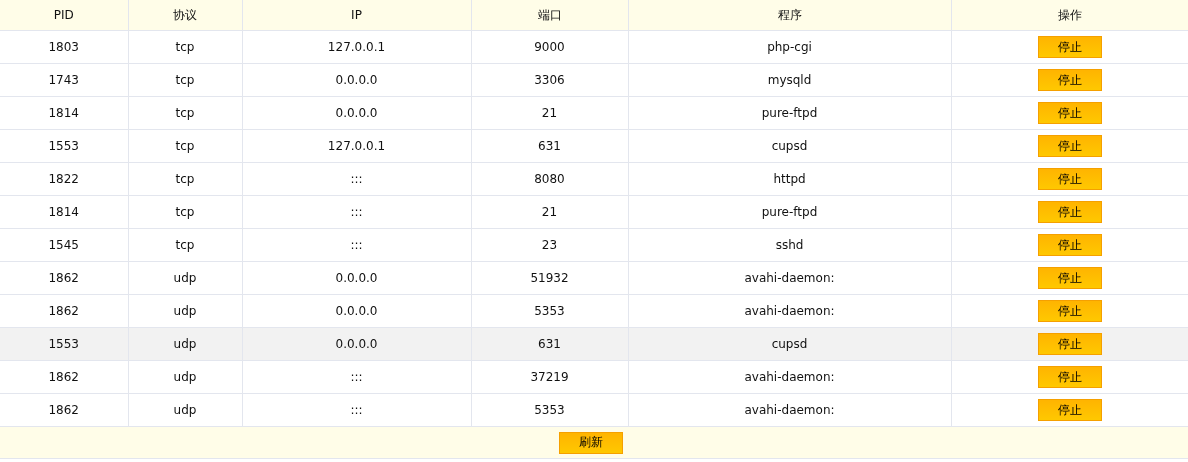  What do you see at coordinates (1069, 15) in the screenshot?
I see `column-header: 操作` at bounding box center [1069, 15].